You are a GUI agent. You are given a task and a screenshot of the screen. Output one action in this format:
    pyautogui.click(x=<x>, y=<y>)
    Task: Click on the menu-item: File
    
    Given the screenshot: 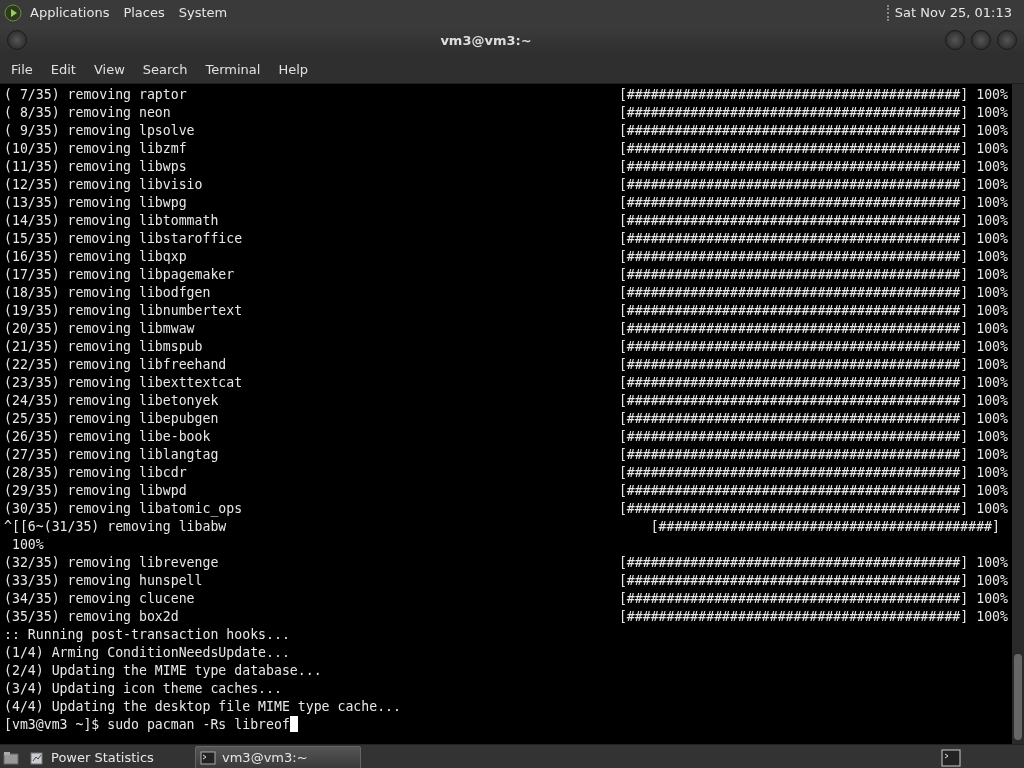 What is the action you would take?
    pyautogui.click(x=22, y=69)
    